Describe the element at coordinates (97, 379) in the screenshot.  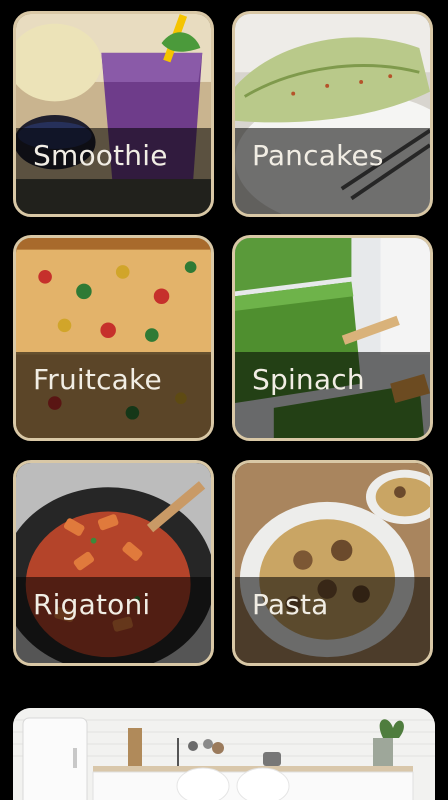
I see `category-label: Fruitcake` at that location.